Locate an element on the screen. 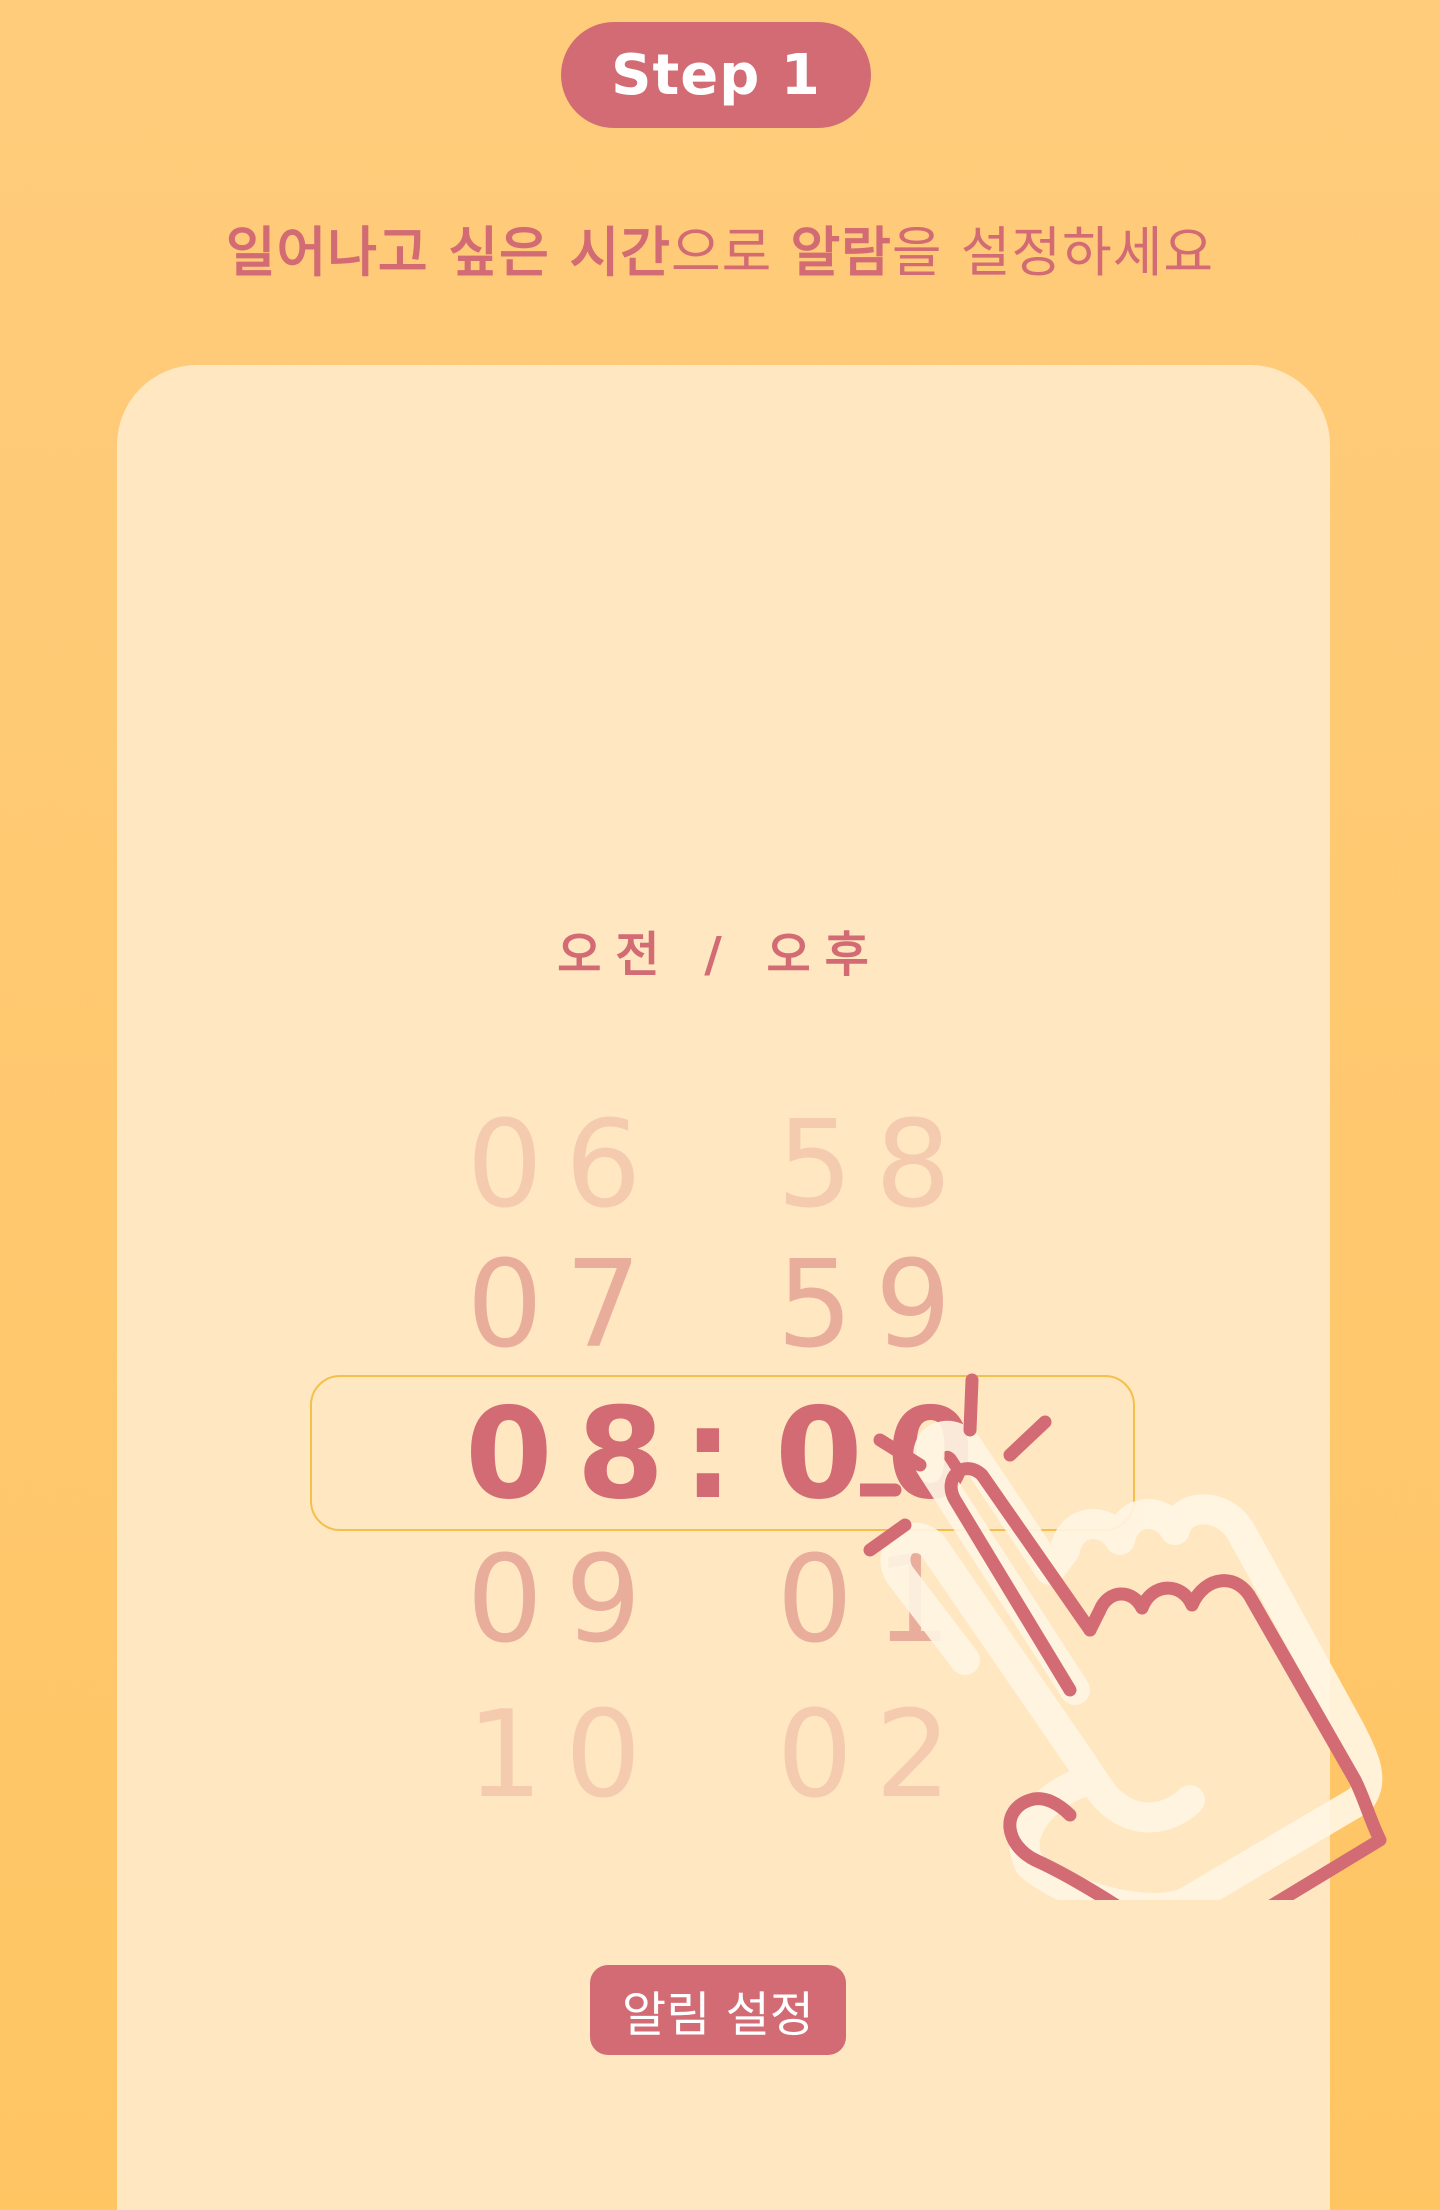  hour-value: 07 is located at coordinates (565, 1305).